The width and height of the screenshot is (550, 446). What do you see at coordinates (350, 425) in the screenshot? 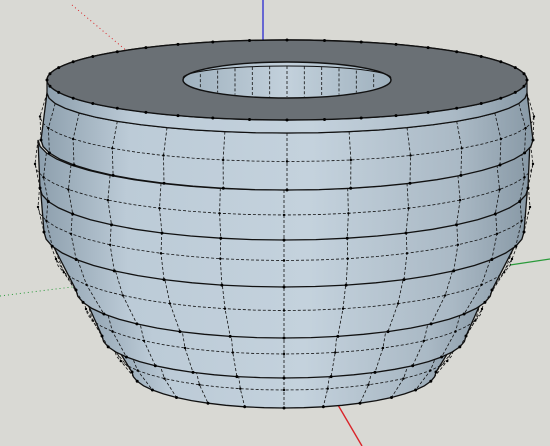
I see `x-axis-line` at bounding box center [350, 425].